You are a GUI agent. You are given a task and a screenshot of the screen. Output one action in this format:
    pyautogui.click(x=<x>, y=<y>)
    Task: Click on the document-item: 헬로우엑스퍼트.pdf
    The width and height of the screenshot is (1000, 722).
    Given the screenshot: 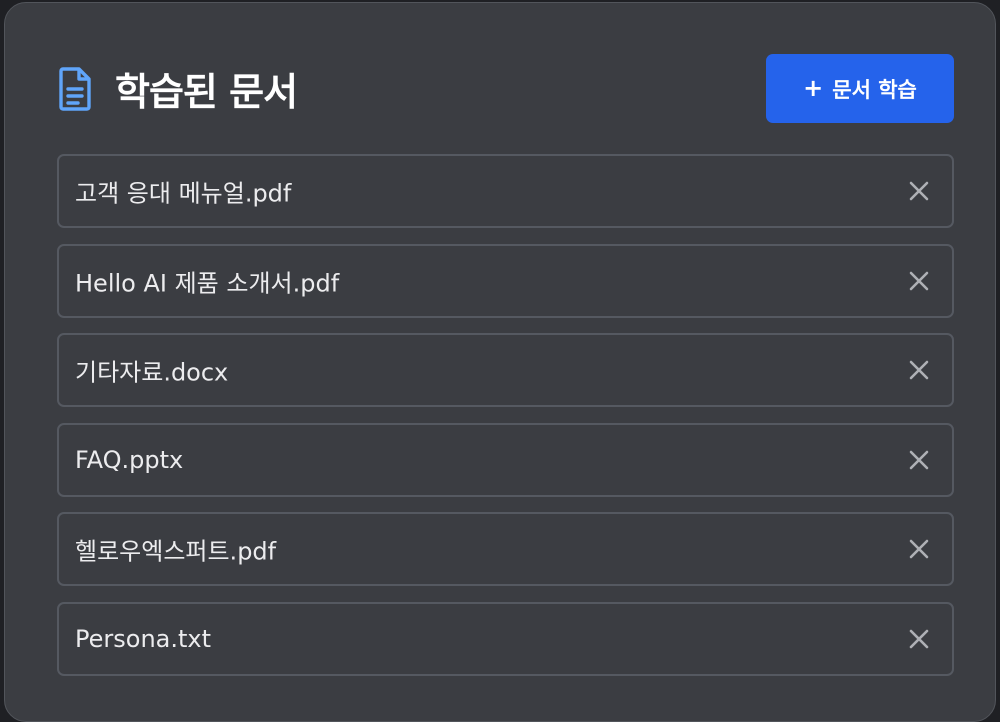 What is the action you would take?
    pyautogui.click(x=505, y=549)
    